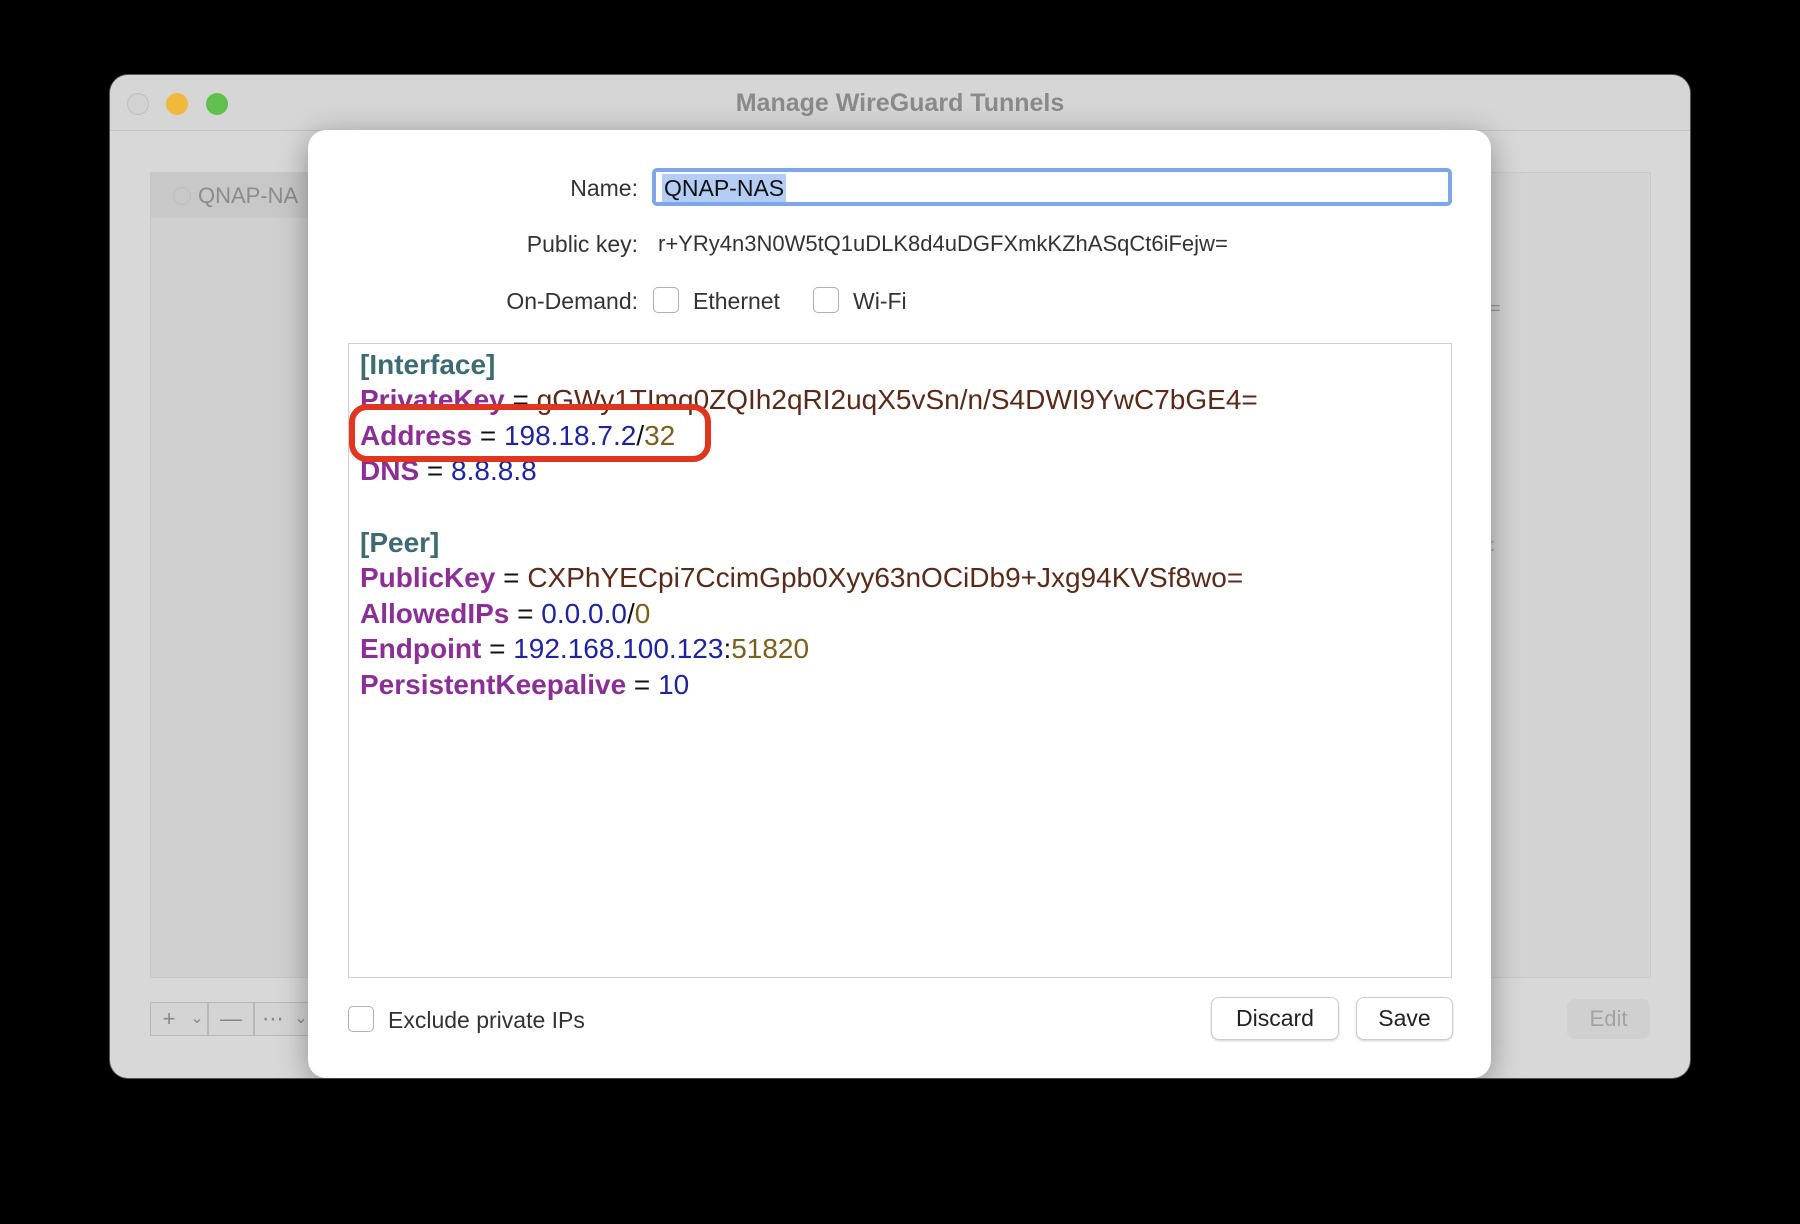 Image resolution: width=1800 pixels, height=1224 pixels. I want to click on config-line: Endpoint = 192.168.100.123:51820, so click(584, 649).